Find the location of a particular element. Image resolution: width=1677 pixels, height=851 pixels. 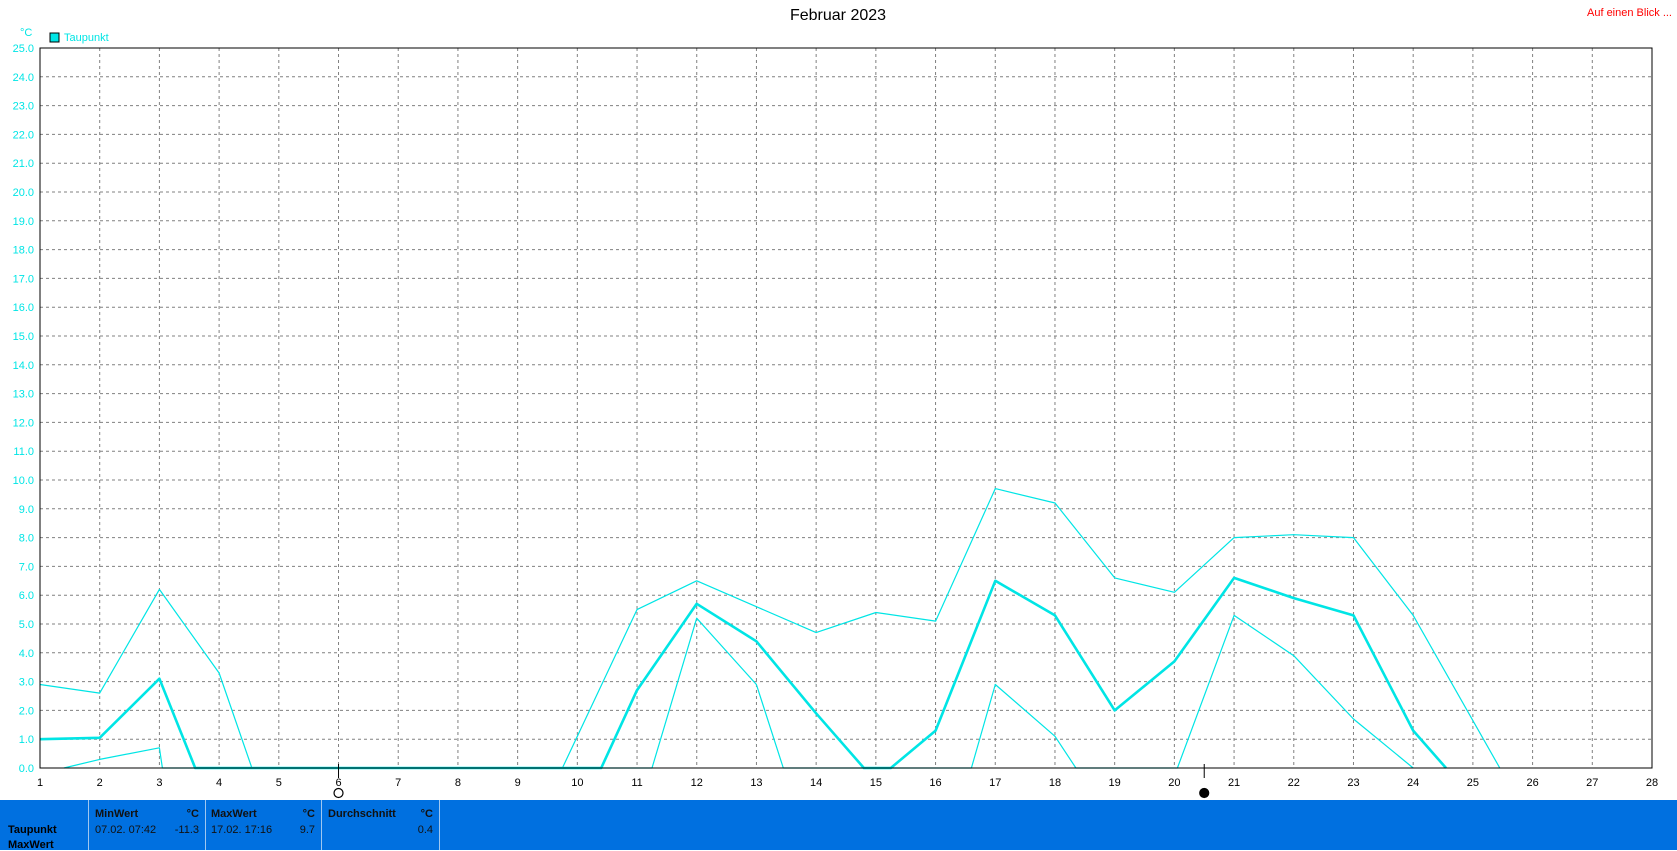

x-tick-label: 25 is located at coordinates (1473, 783).